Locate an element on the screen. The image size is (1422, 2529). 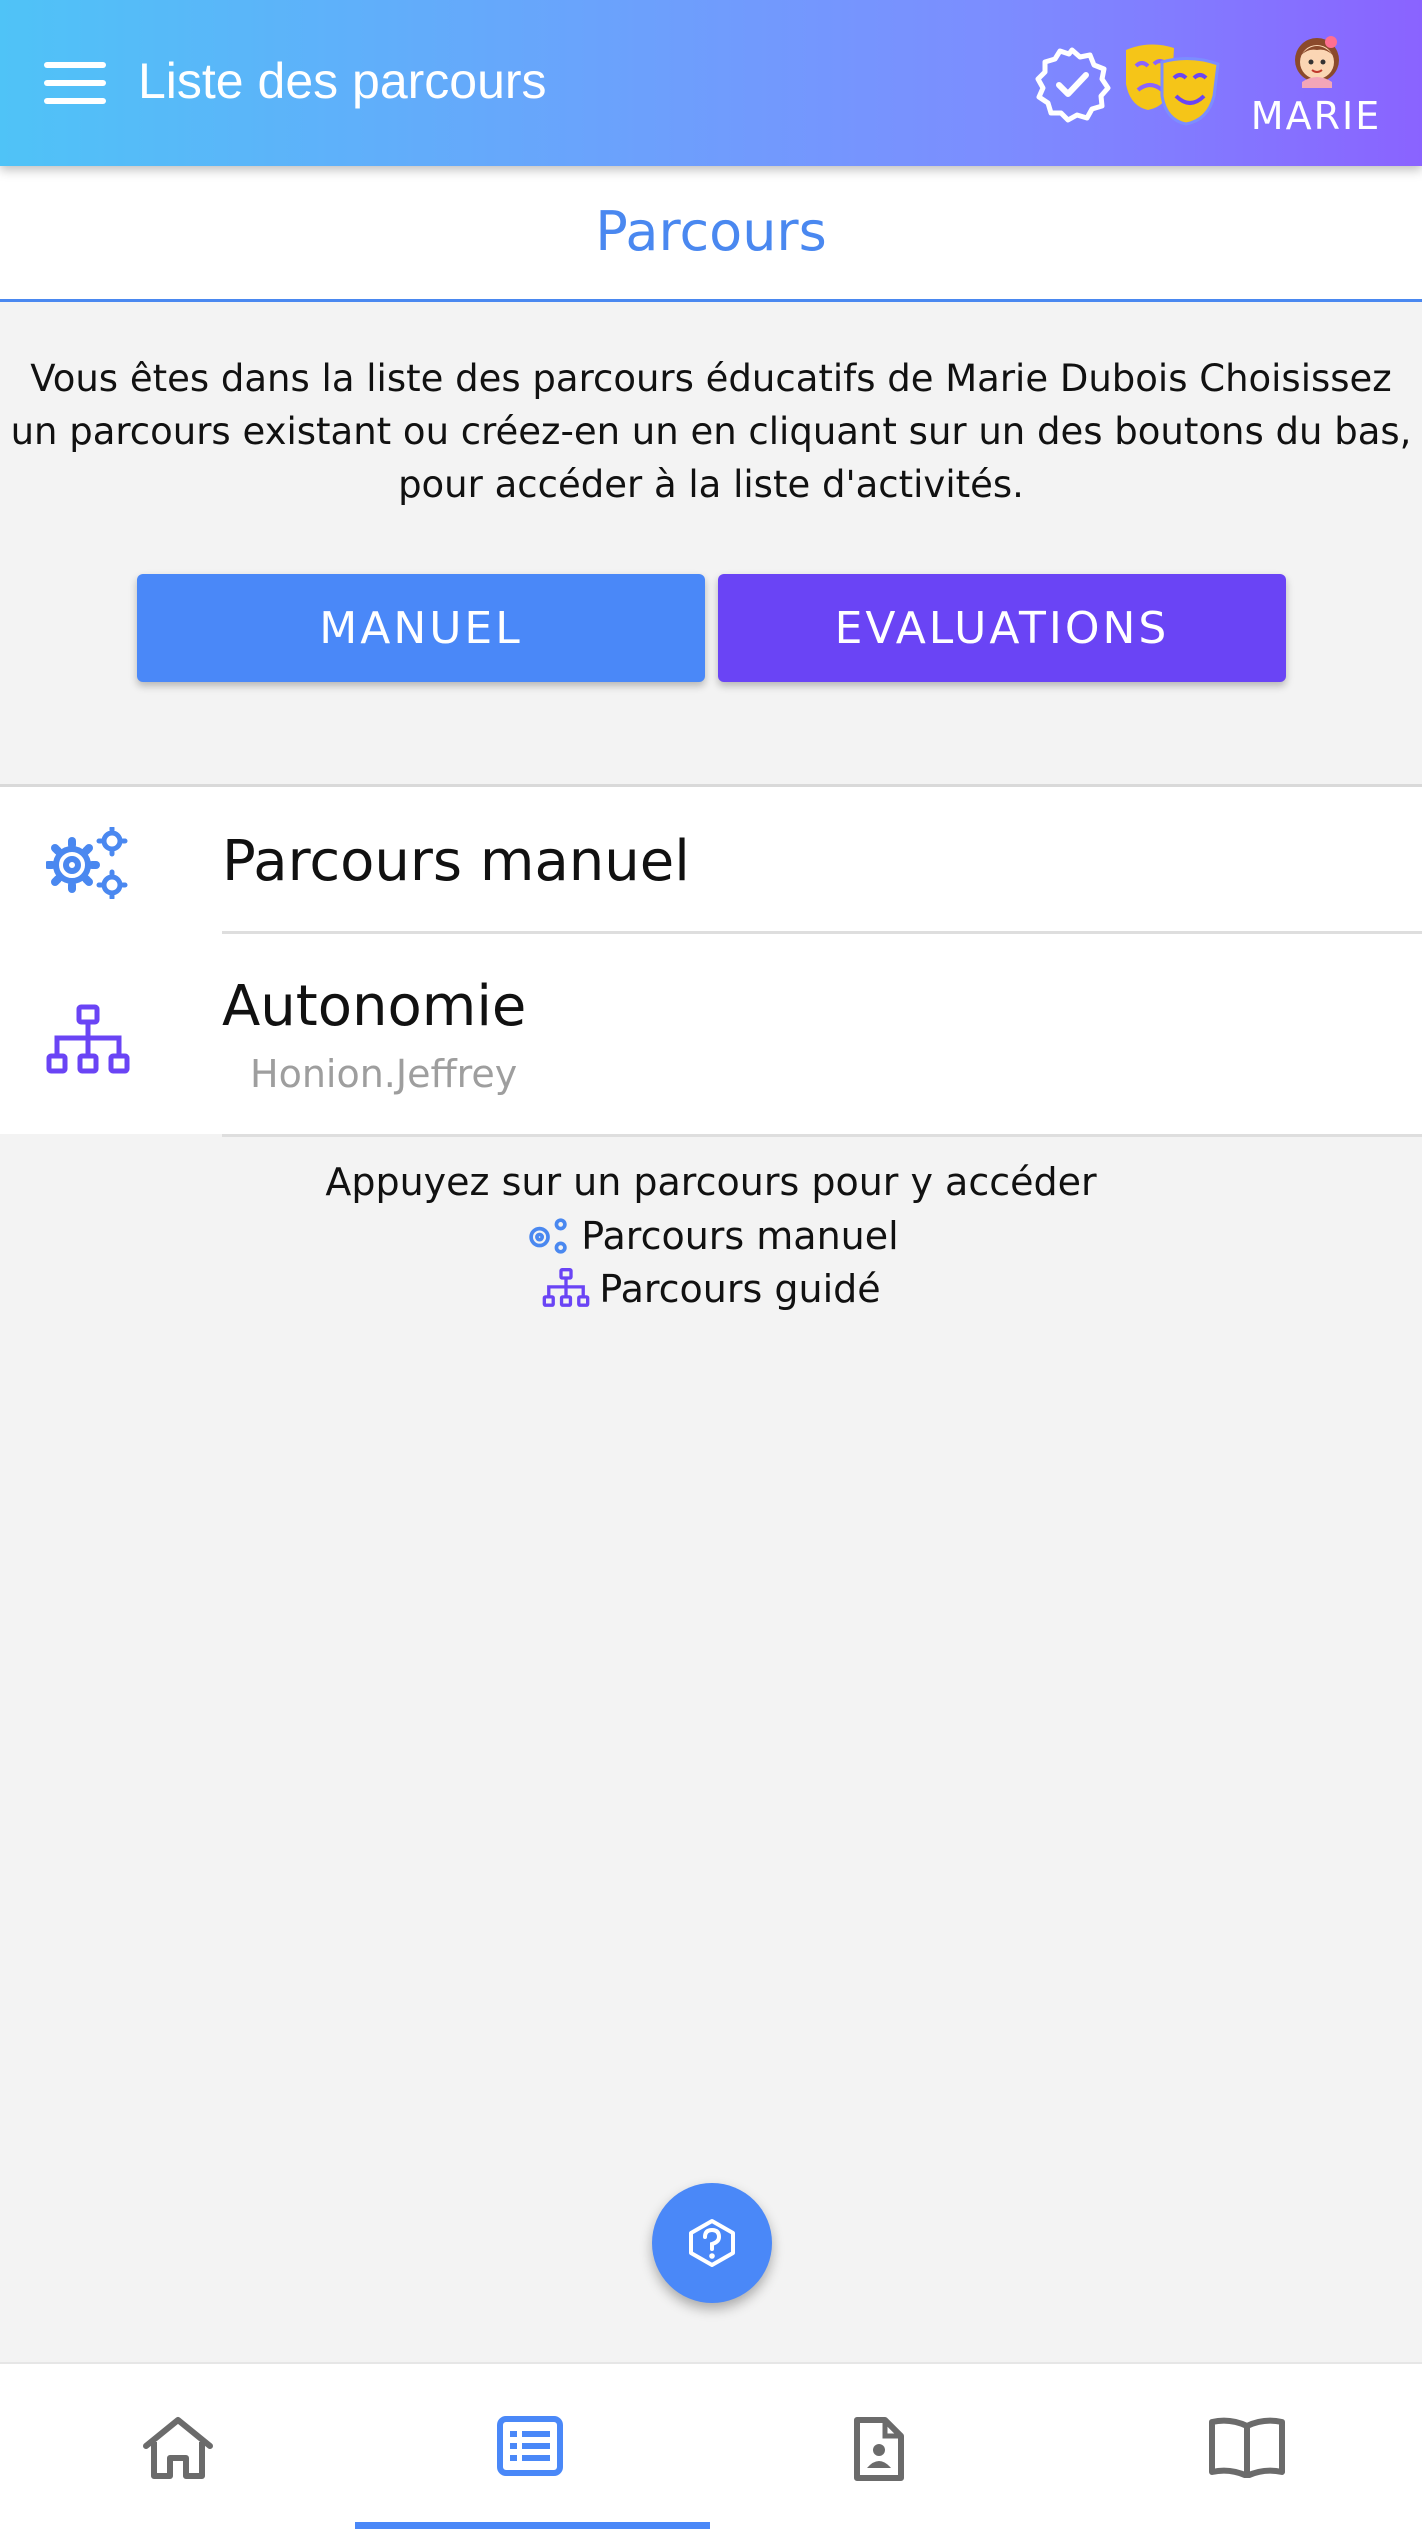
page-title: Liste des parcours is located at coordinates (342, 81).